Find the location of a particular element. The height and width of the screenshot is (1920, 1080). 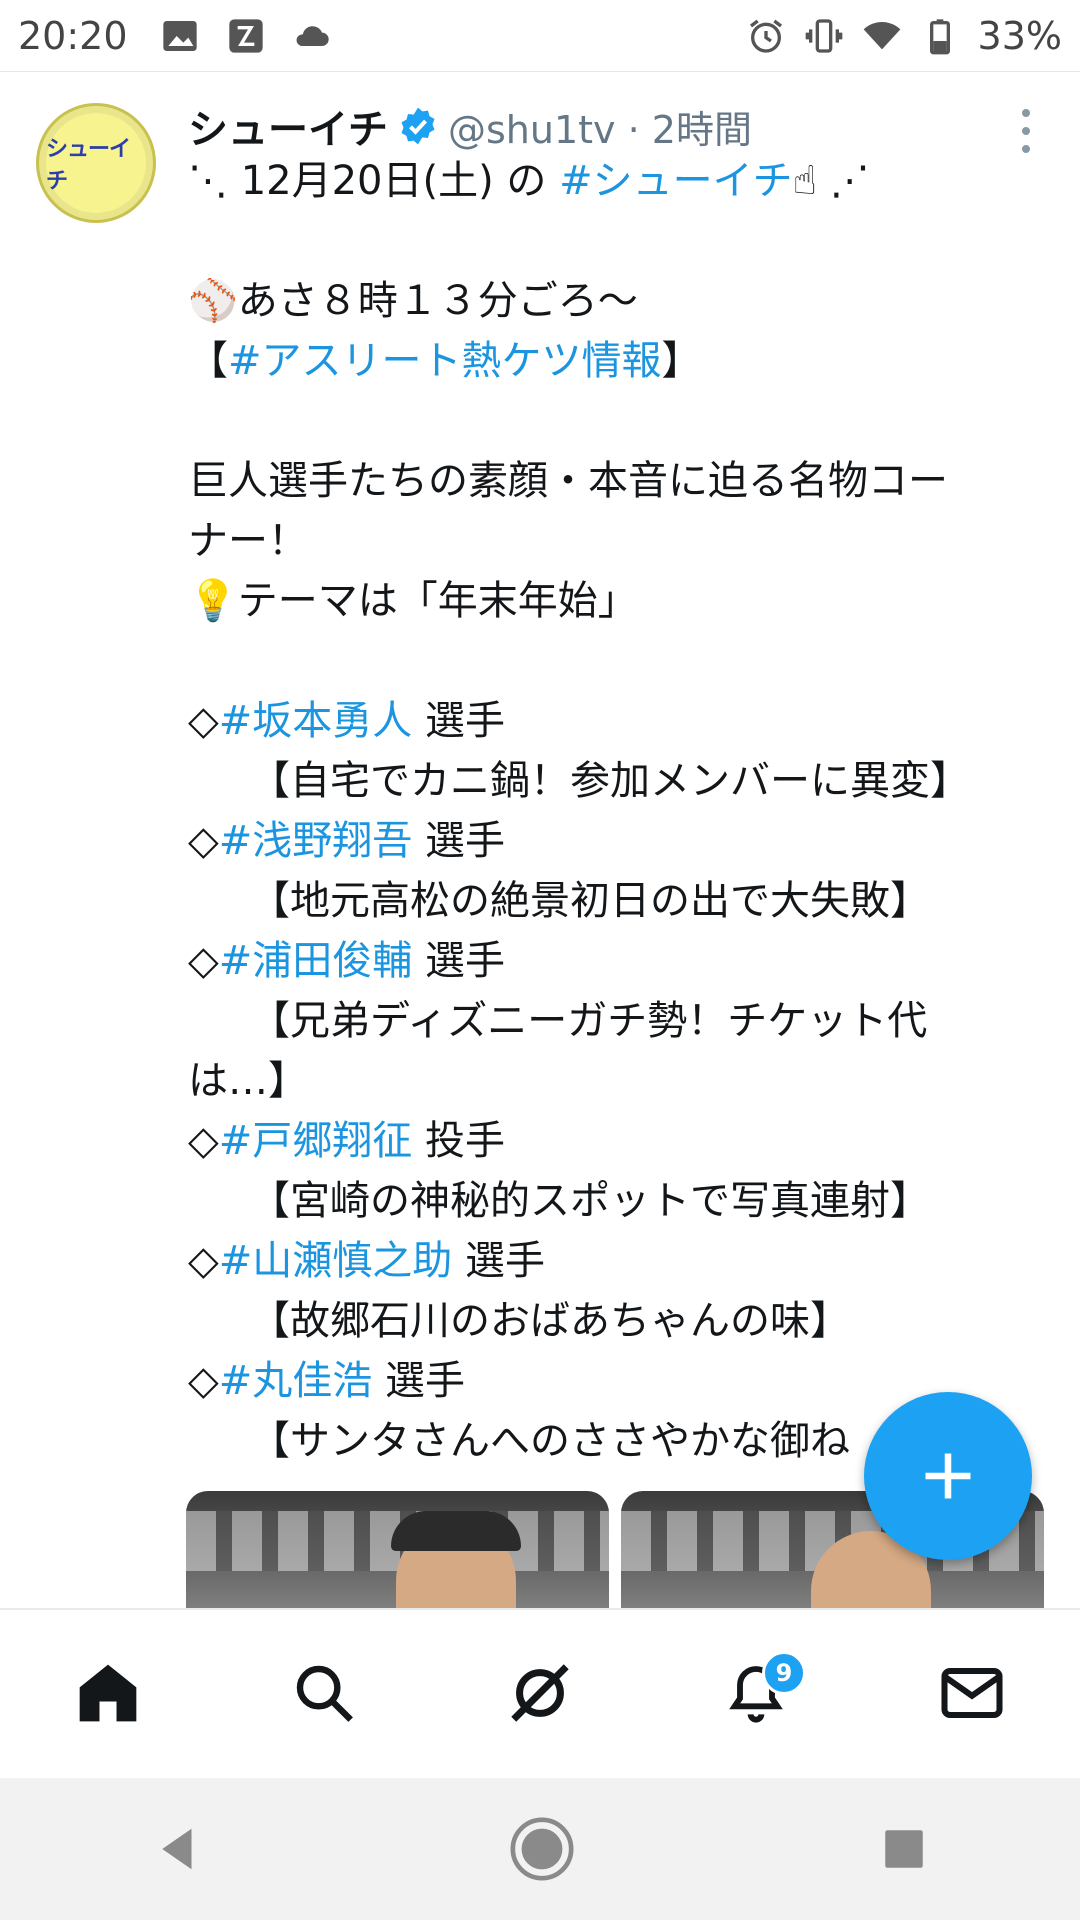

system-nav-bar is located at coordinates (540, 1849).